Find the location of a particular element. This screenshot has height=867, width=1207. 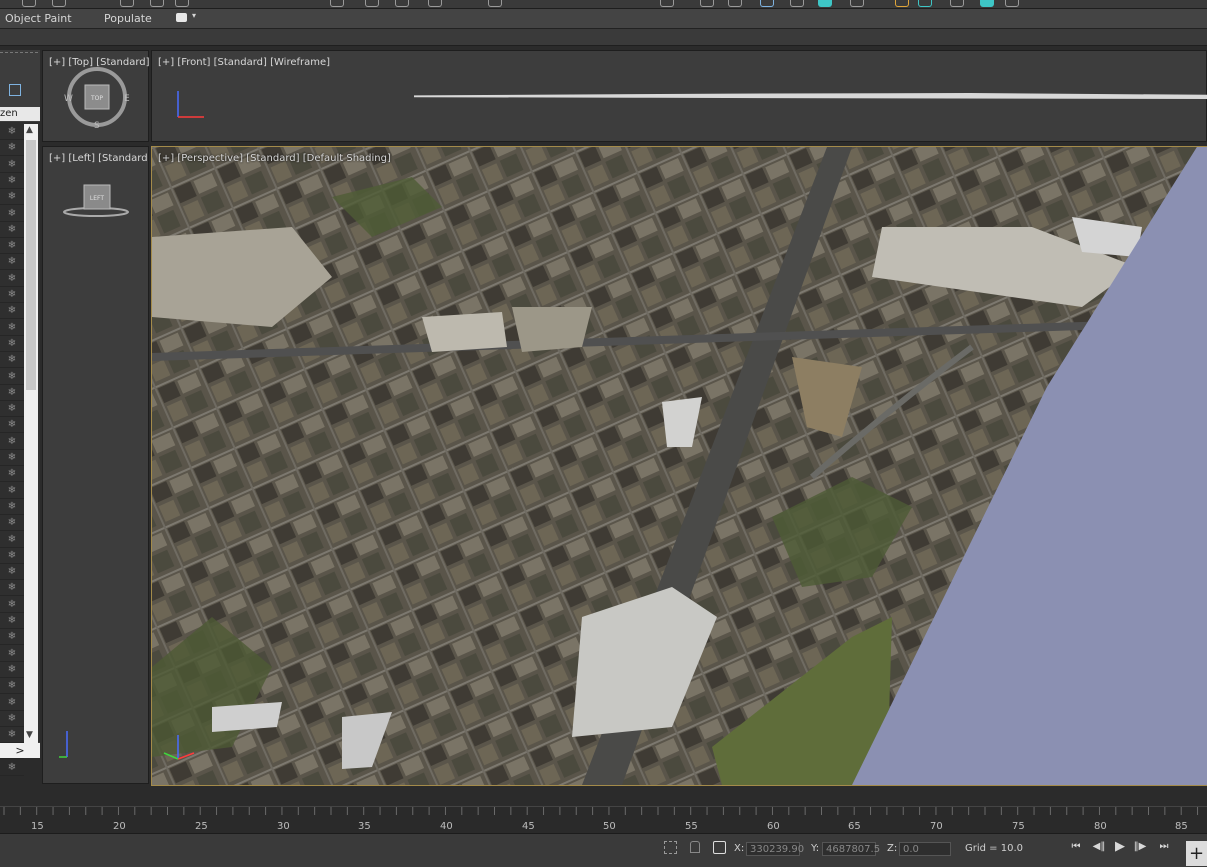

isolate-icon is located at coordinates (670, 847).